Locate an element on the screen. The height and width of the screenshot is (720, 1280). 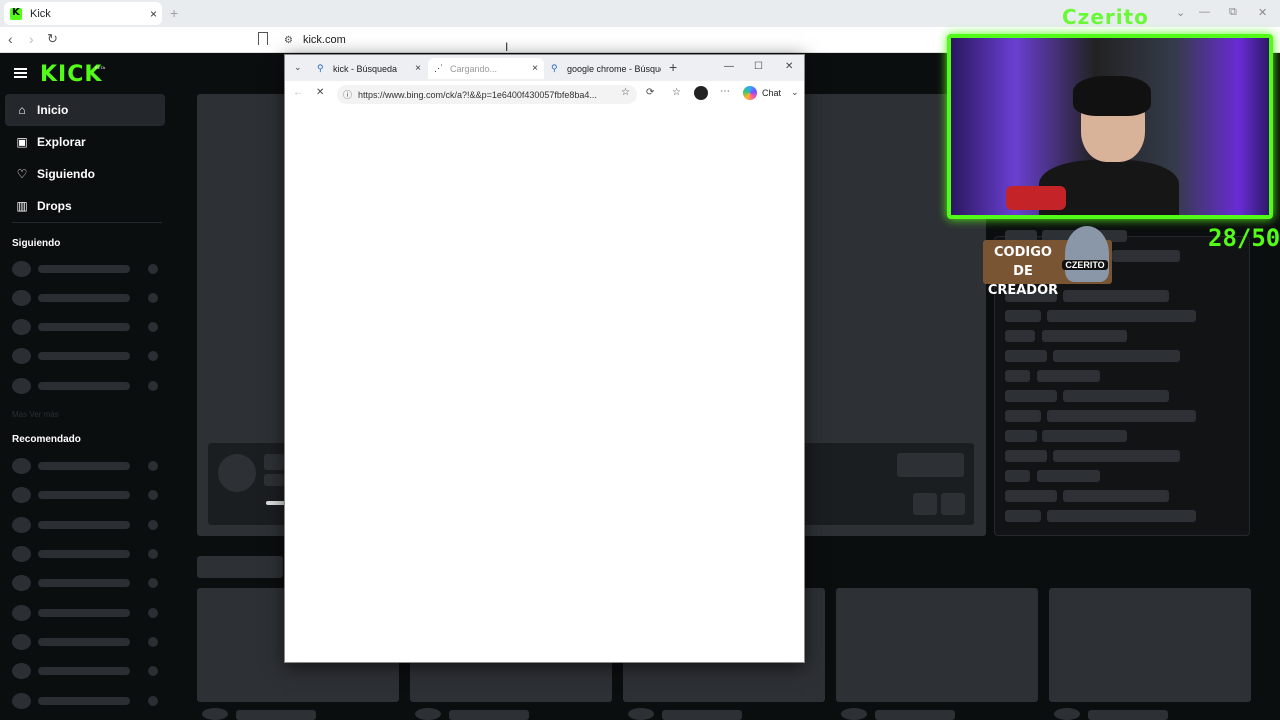
sidebar-item-label: Inicio is located at coordinates (53, 110).